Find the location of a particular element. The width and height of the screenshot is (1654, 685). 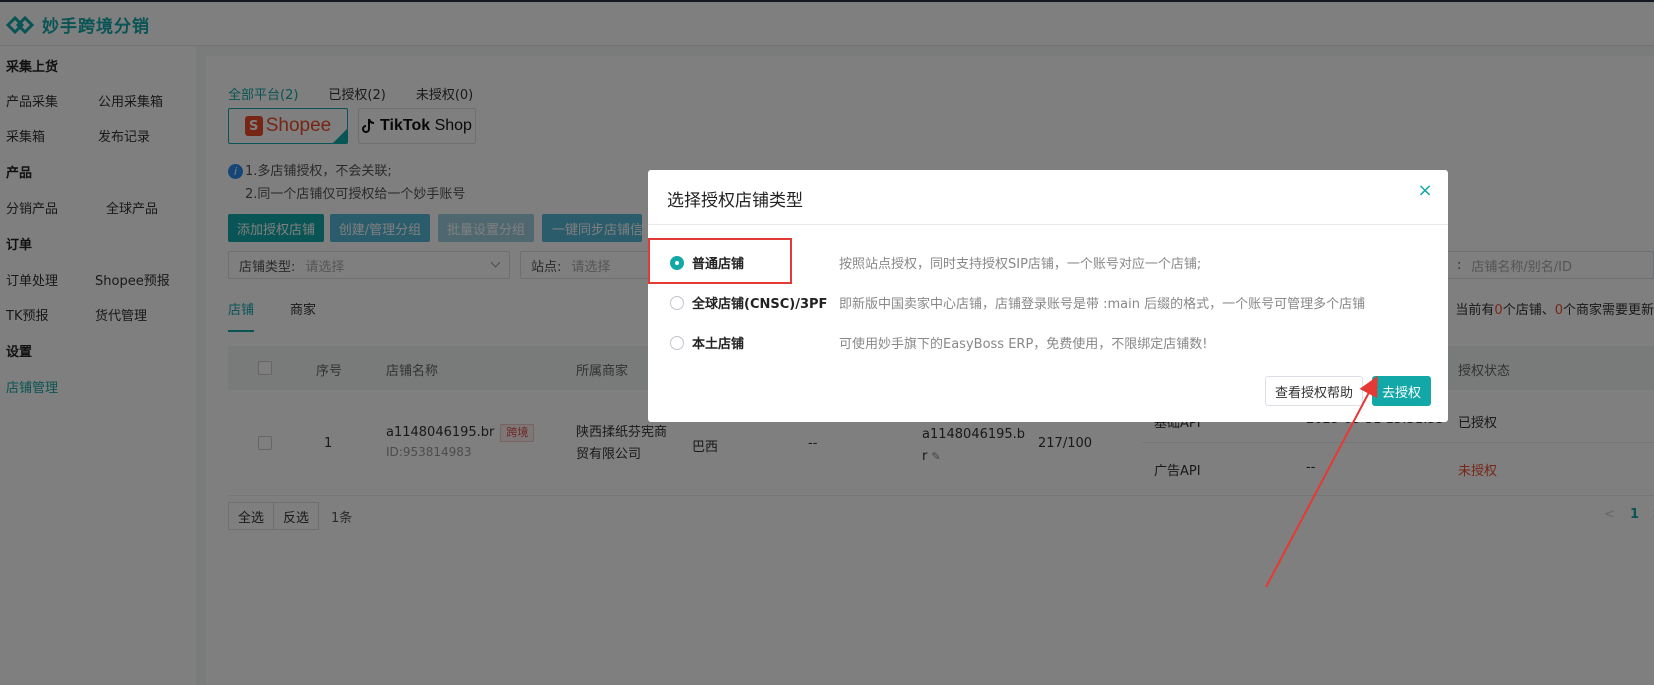

radio-local-shop is located at coordinates (677, 342).